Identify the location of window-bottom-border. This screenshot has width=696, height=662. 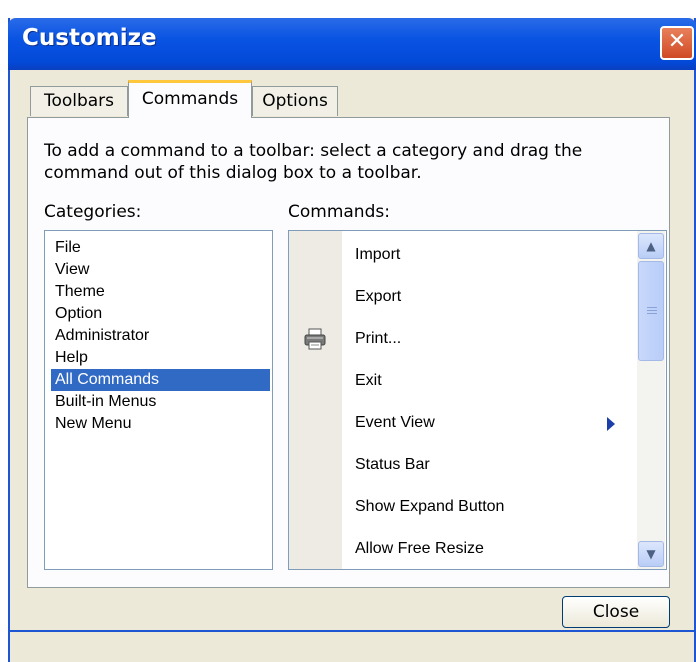
(352, 631).